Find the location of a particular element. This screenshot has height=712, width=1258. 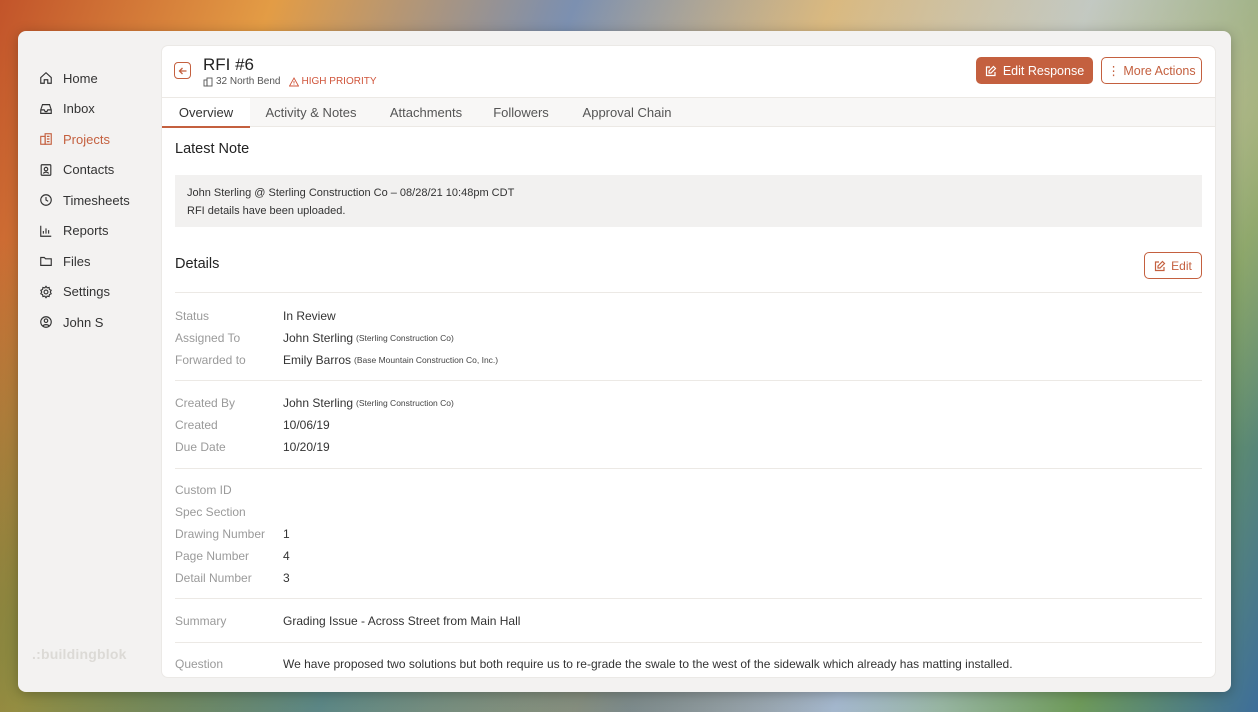

detail-value: 3 is located at coordinates (286, 578).